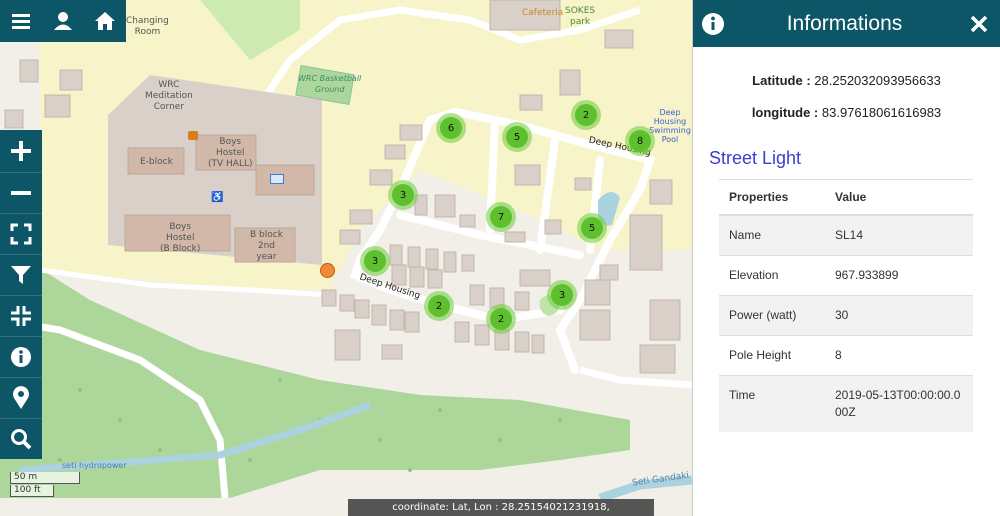 This screenshot has height=516, width=1000. Describe the element at coordinates (772, 235) in the screenshot. I see `property-cell: Name` at that location.